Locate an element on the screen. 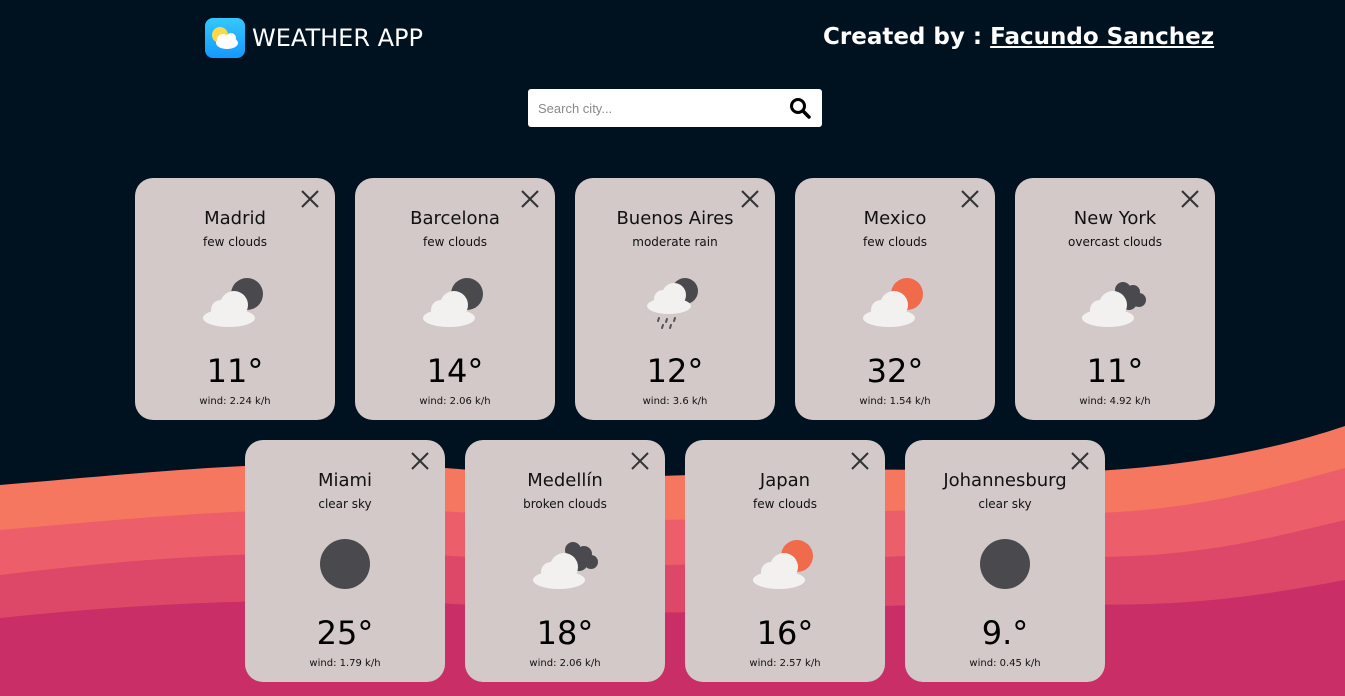 The height and width of the screenshot is (696, 1345). city-weather-card: Madrid few clouds 11° wind: 2.24 k/h is located at coordinates (235, 299).